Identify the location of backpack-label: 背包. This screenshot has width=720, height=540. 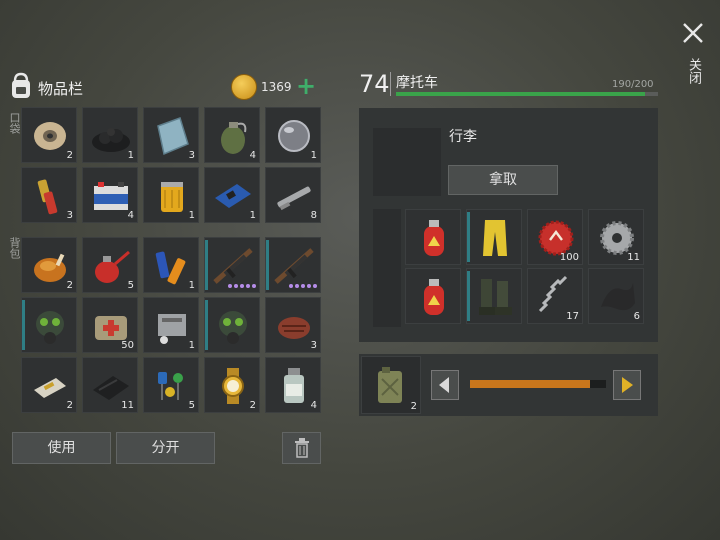
(14, 248).